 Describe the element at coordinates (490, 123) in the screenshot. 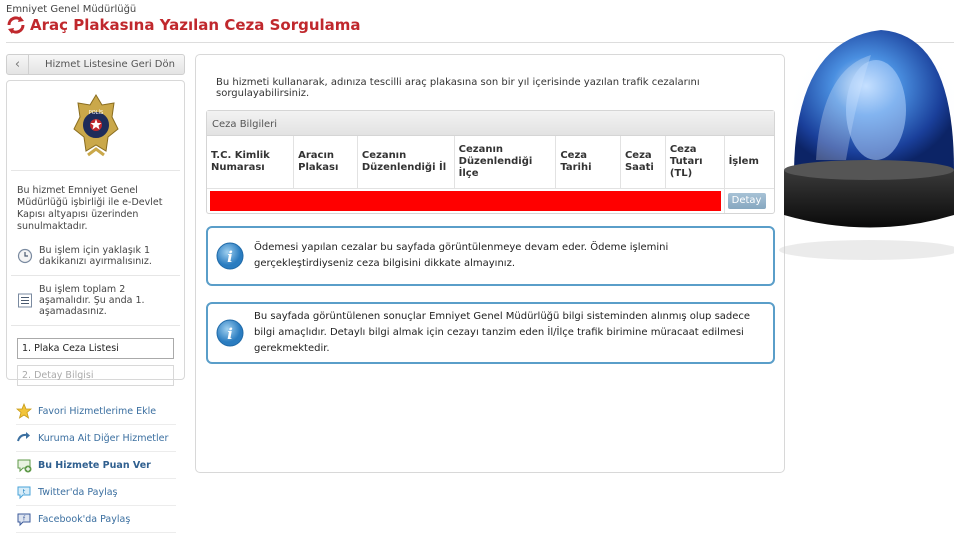

I see `panel-title: Ceza Bilgileri` at that location.